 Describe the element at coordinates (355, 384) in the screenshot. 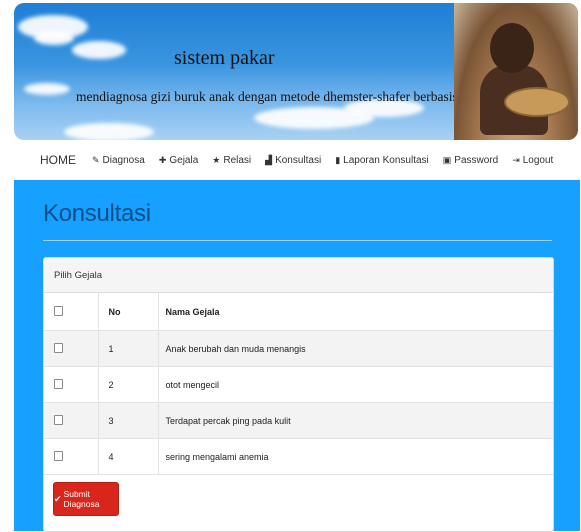

I see `symptom-name: otot mengecil` at that location.